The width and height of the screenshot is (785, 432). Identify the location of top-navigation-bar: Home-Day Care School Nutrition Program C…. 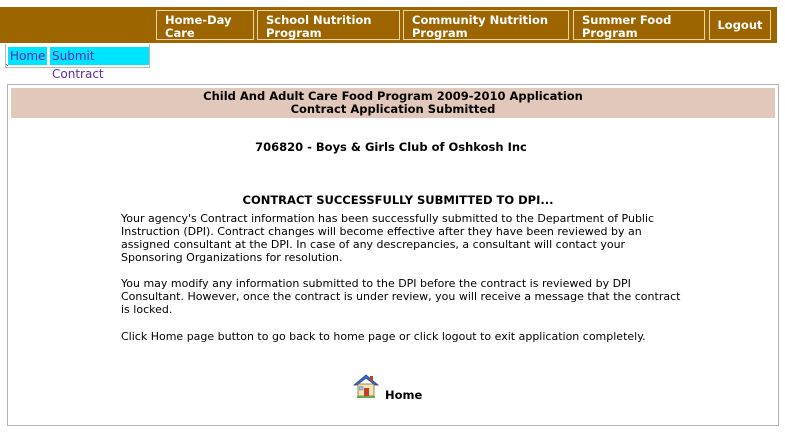
(388, 25).